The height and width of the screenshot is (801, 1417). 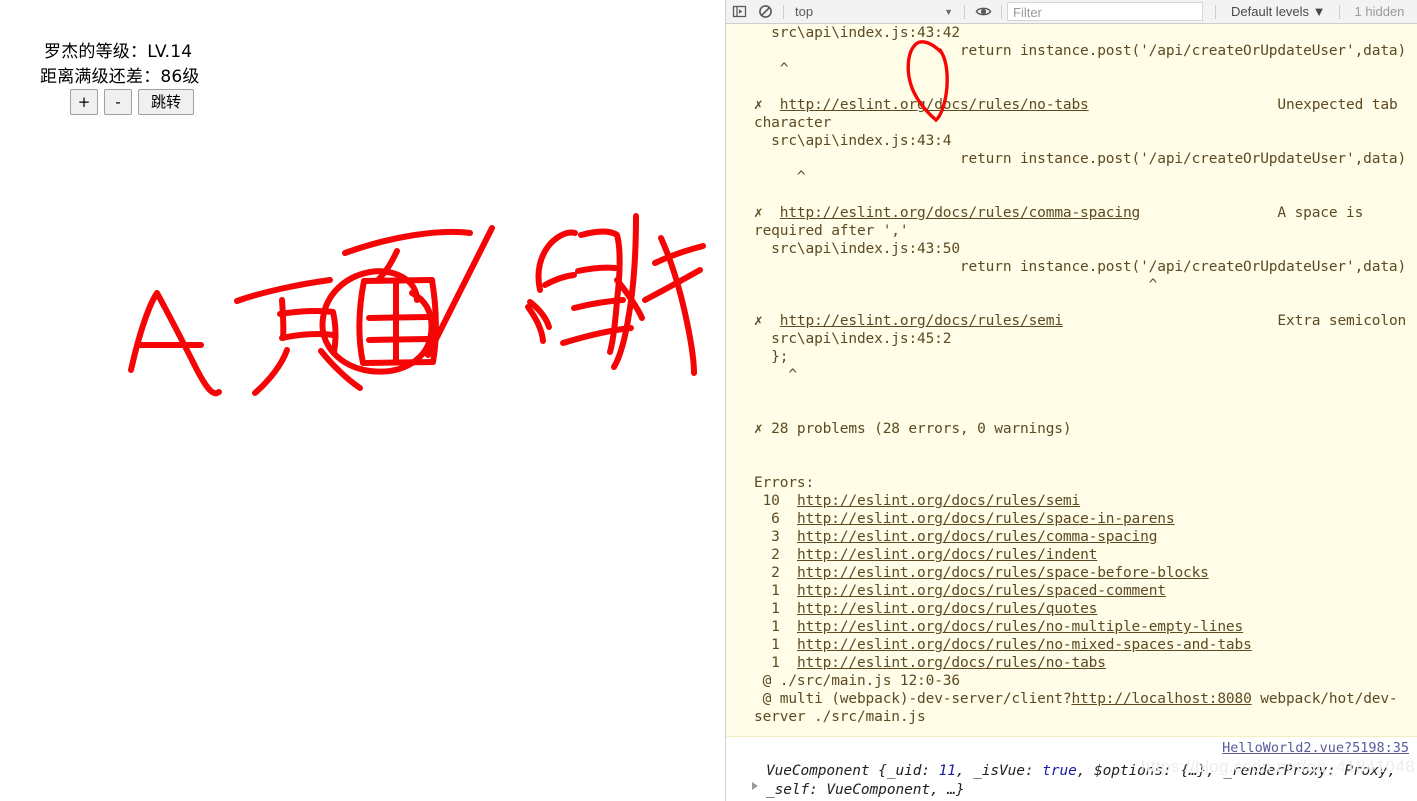 What do you see at coordinates (765, 12) in the screenshot?
I see `clear-console-icon` at bounding box center [765, 12].